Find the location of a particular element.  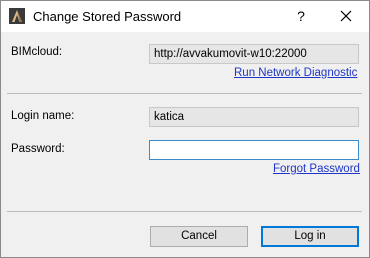

title-bar: Change Stored Password ? is located at coordinates (185, 16).